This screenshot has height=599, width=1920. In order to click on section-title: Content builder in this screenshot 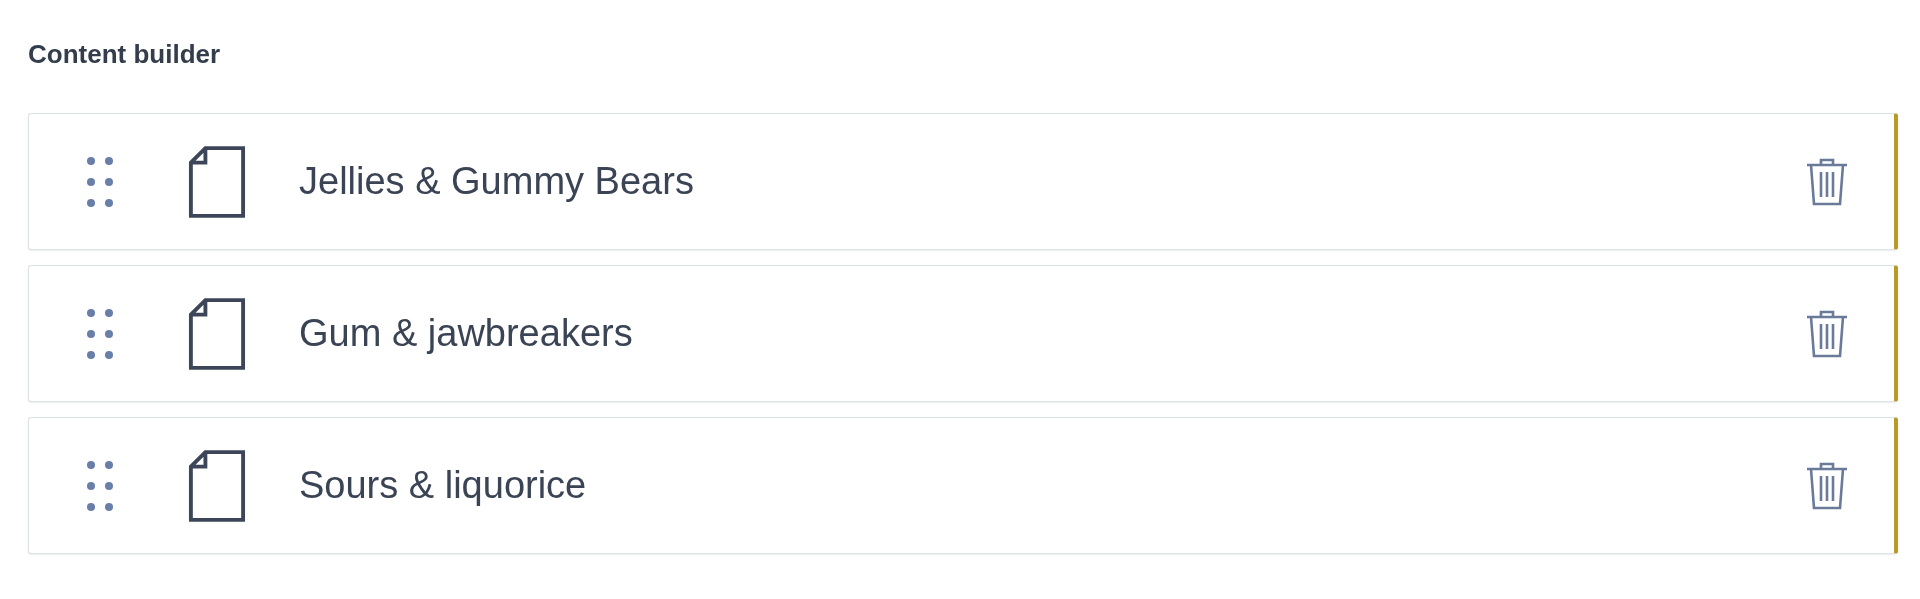, I will do `click(125, 54)`.